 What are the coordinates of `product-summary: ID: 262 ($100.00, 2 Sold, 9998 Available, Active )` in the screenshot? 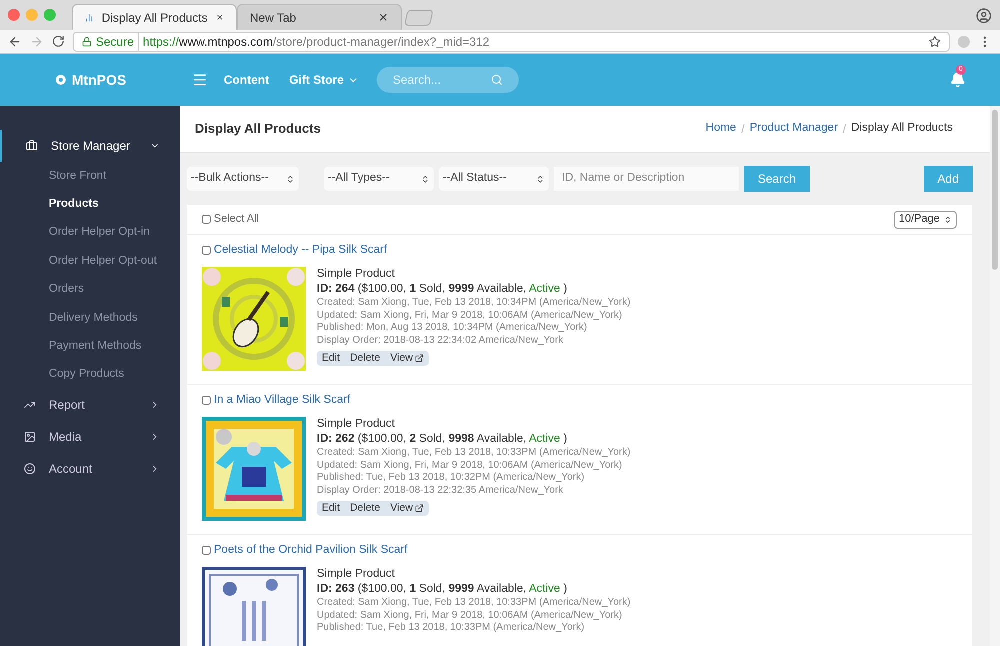 It's located at (442, 440).